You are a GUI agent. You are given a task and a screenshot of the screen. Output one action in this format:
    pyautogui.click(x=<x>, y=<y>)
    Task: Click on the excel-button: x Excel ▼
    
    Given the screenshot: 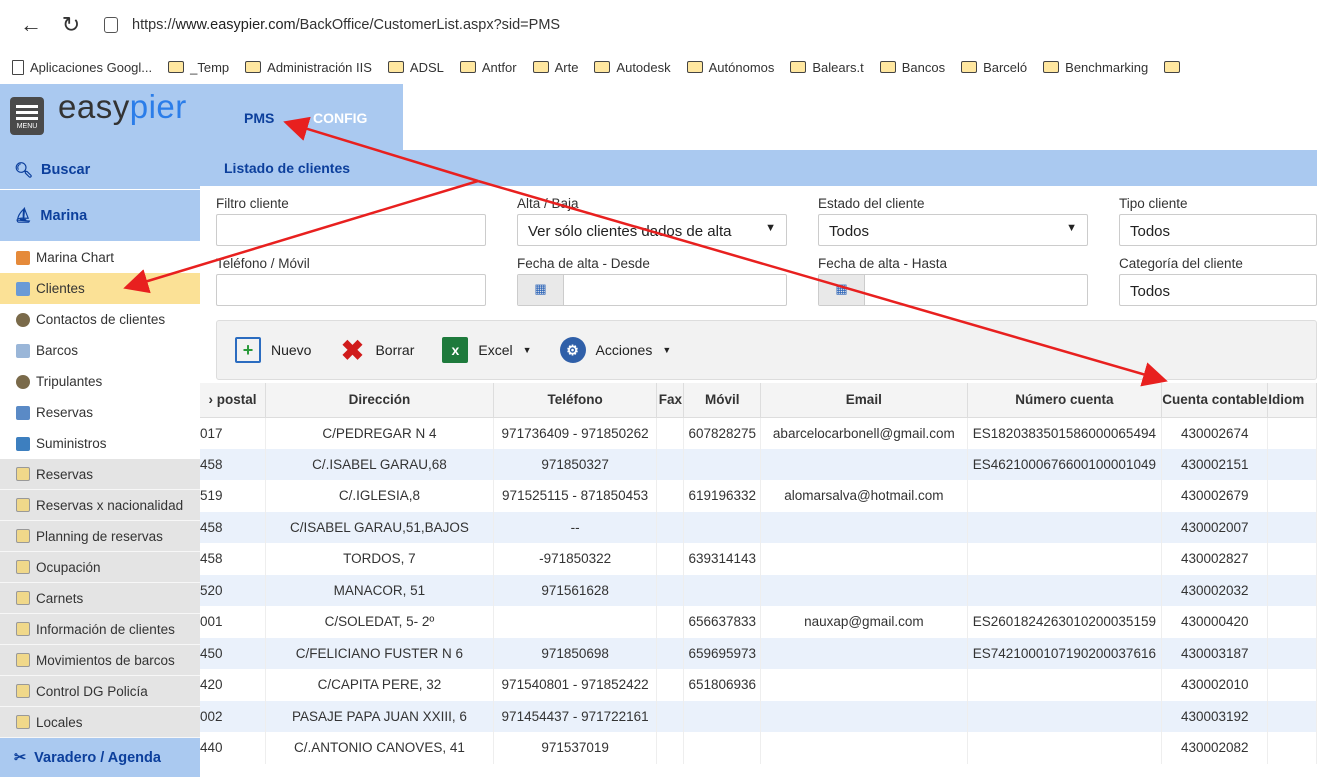 What is the action you would take?
    pyautogui.click(x=487, y=350)
    